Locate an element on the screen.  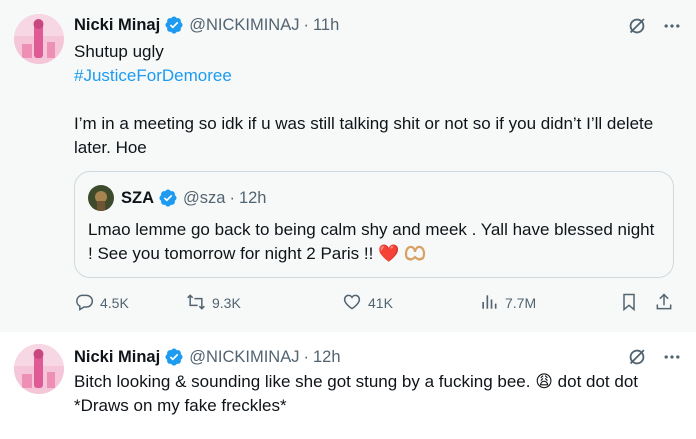
bookmark-icon is located at coordinates (629, 303).